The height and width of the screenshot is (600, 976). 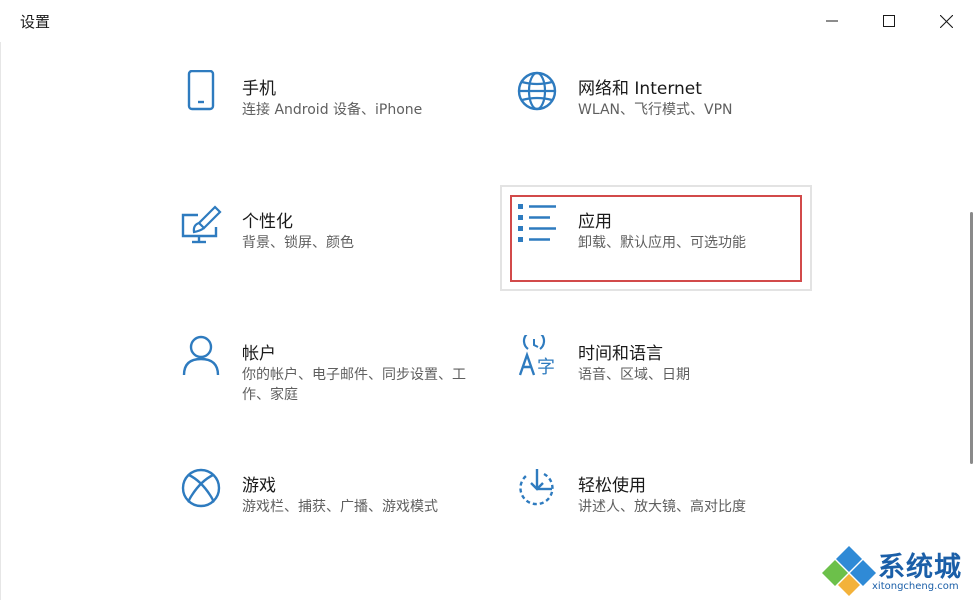 What do you see at coordinates (488, 21) in the screenshot?
I see `title-bar: 设置` at bounding box center [488, 21].